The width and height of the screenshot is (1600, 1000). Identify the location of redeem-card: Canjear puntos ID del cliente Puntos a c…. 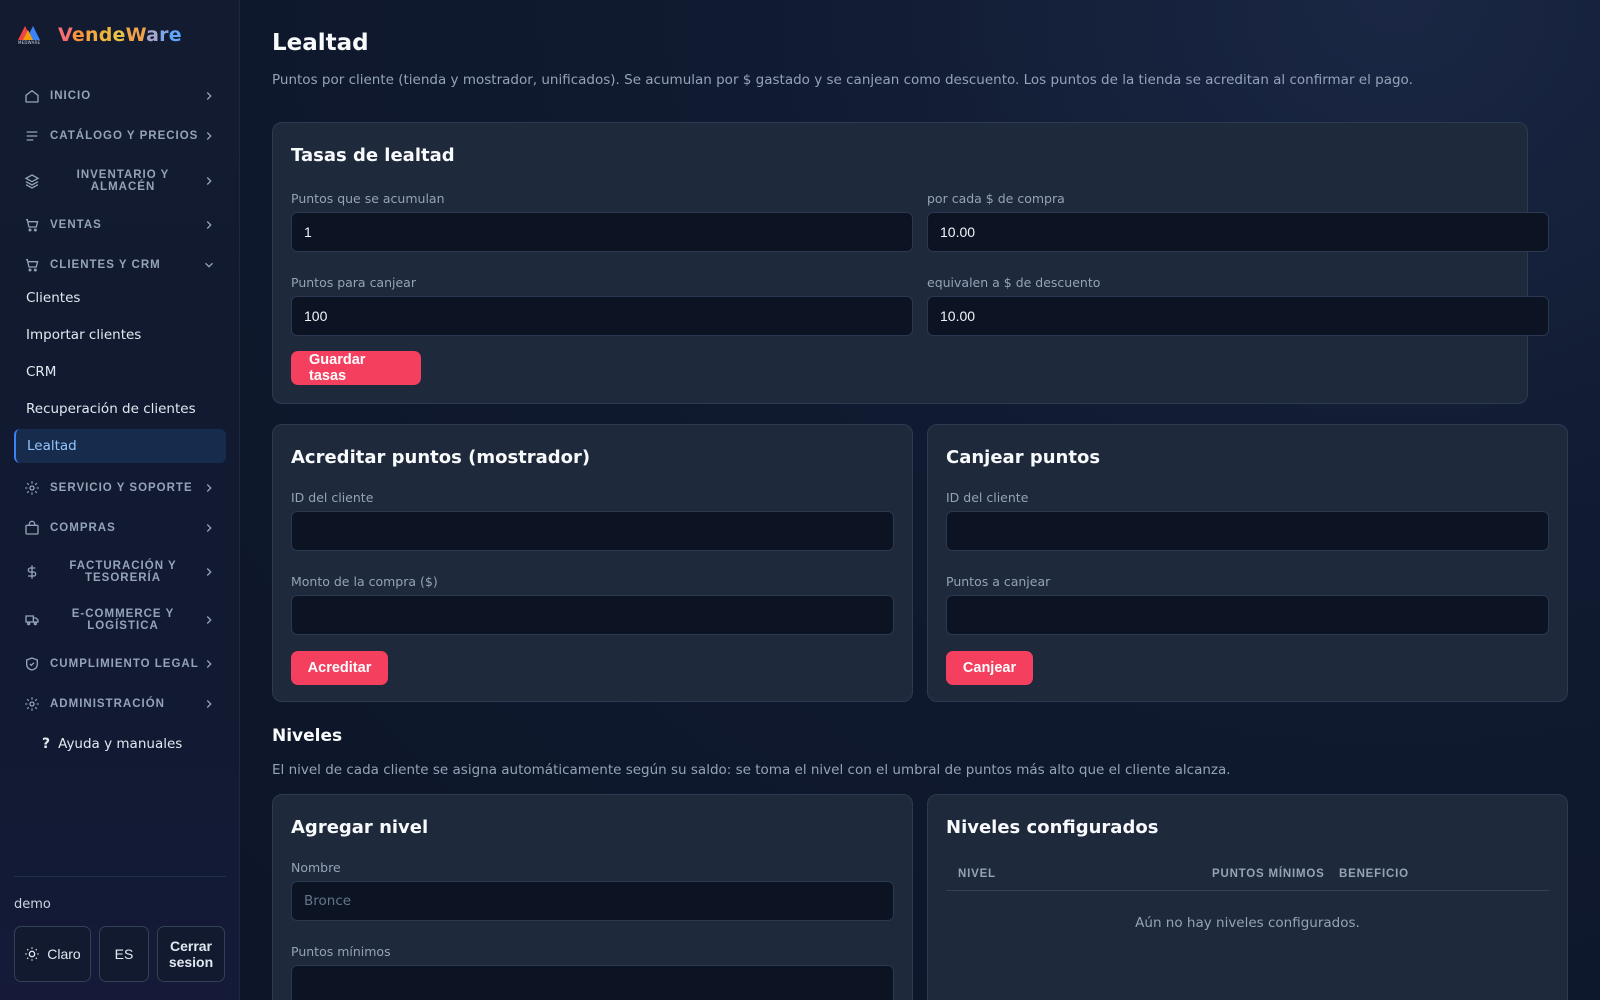
(1247, 563).